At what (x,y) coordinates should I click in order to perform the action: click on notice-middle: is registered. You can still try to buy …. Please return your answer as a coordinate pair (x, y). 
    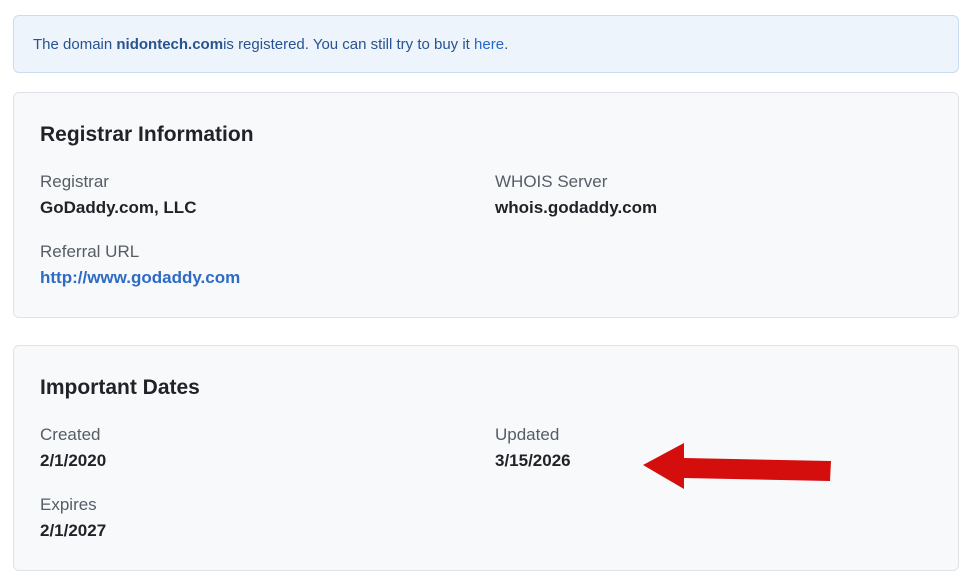
    Looking at the image, I should click on (346, 44).